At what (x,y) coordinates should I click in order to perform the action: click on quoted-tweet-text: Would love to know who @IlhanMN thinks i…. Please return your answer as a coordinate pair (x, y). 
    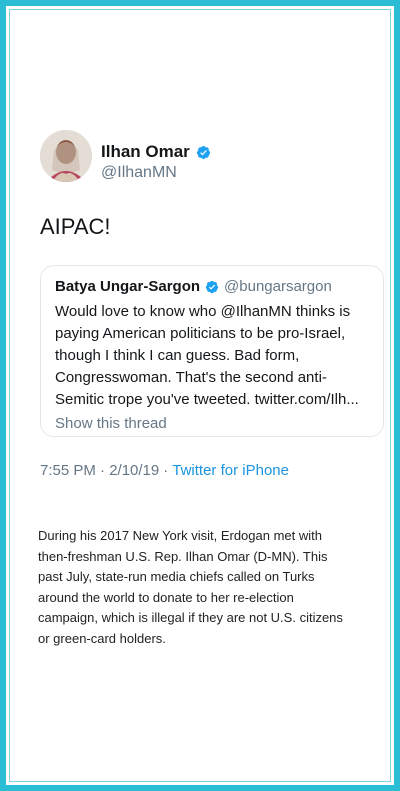
    Looking at the image, I should click on (207, 355).